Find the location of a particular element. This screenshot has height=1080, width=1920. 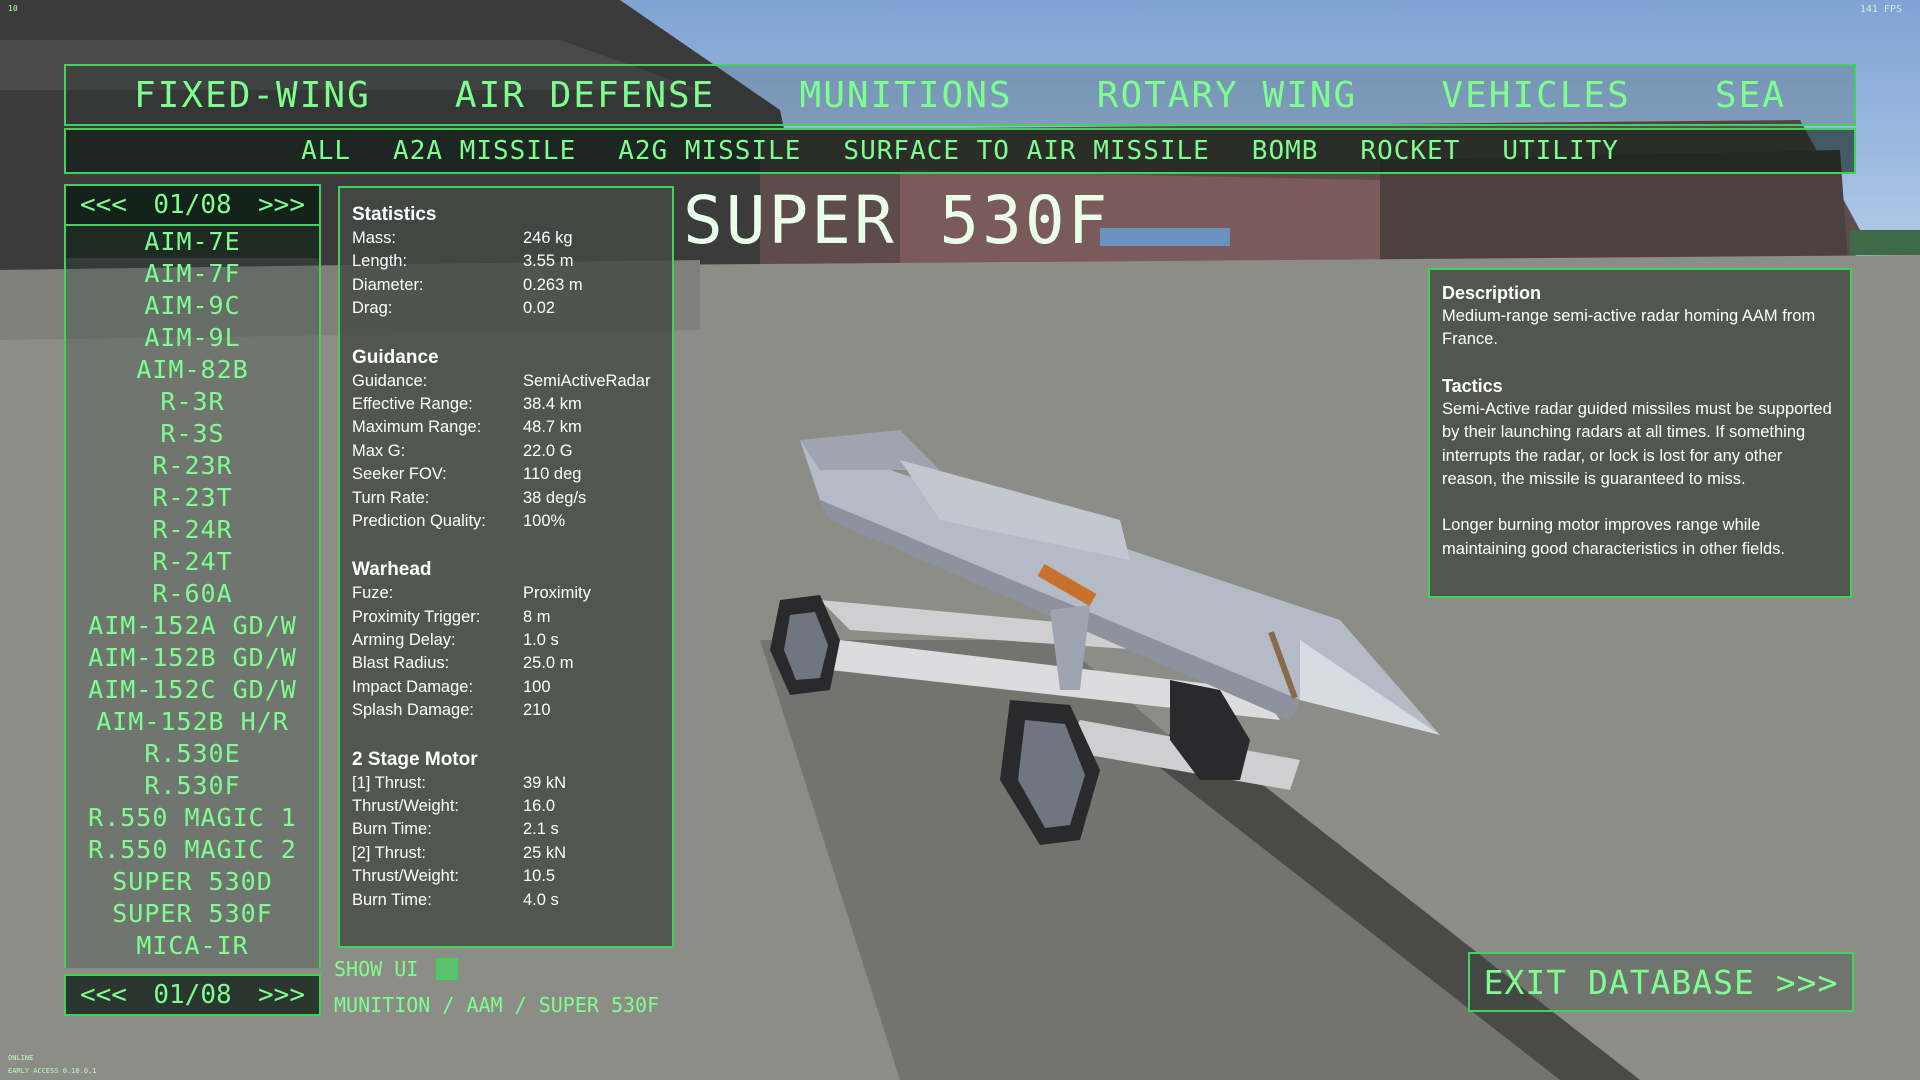

list-item: R-24T is located at coordinates (192, 562).